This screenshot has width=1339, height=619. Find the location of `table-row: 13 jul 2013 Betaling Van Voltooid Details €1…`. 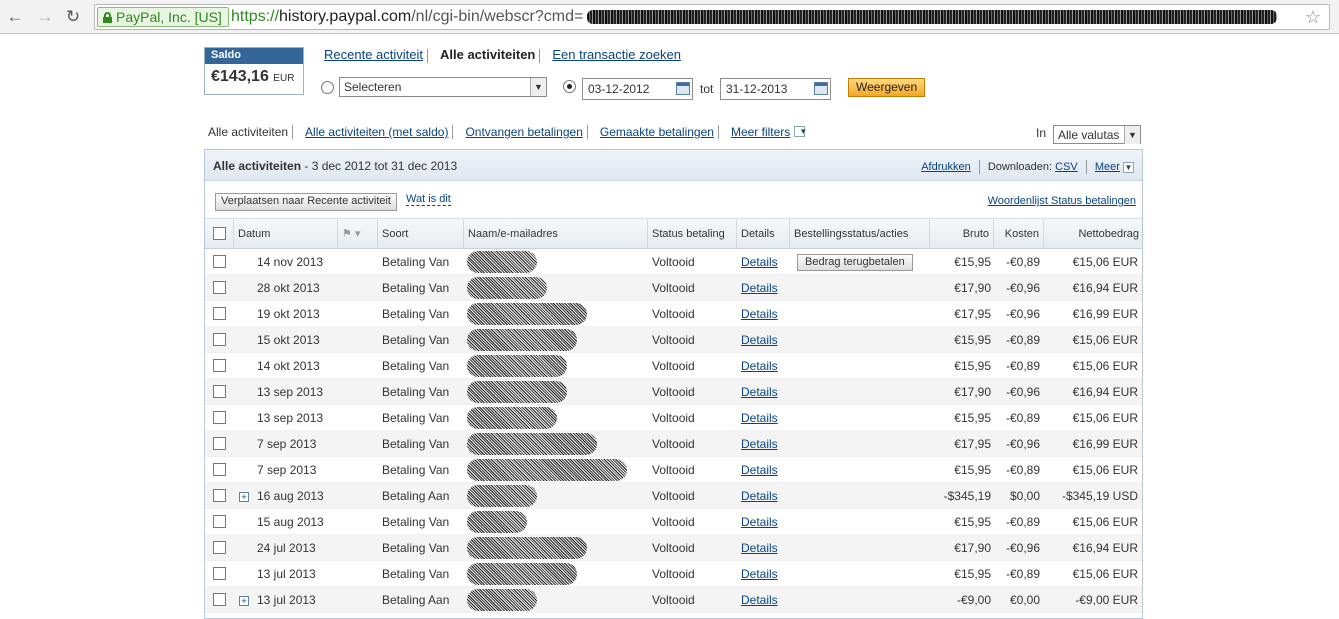

table-row: 13 jul 2013 Betaling Van Voltooid Details €1… is located at coordinates (673, 574).